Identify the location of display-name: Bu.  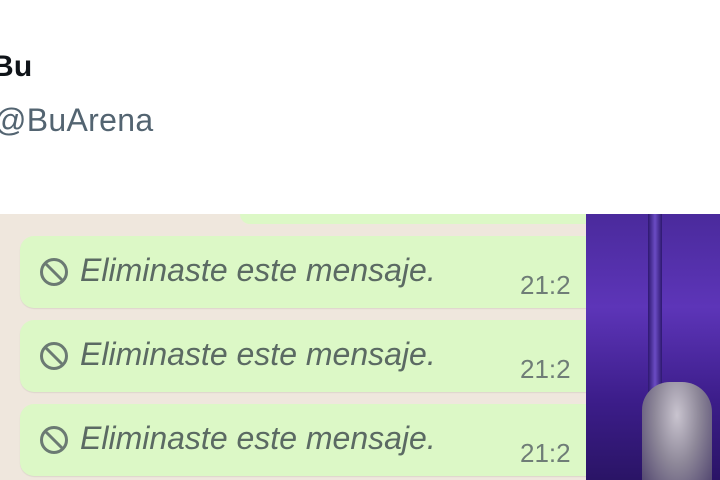
(16, 67).